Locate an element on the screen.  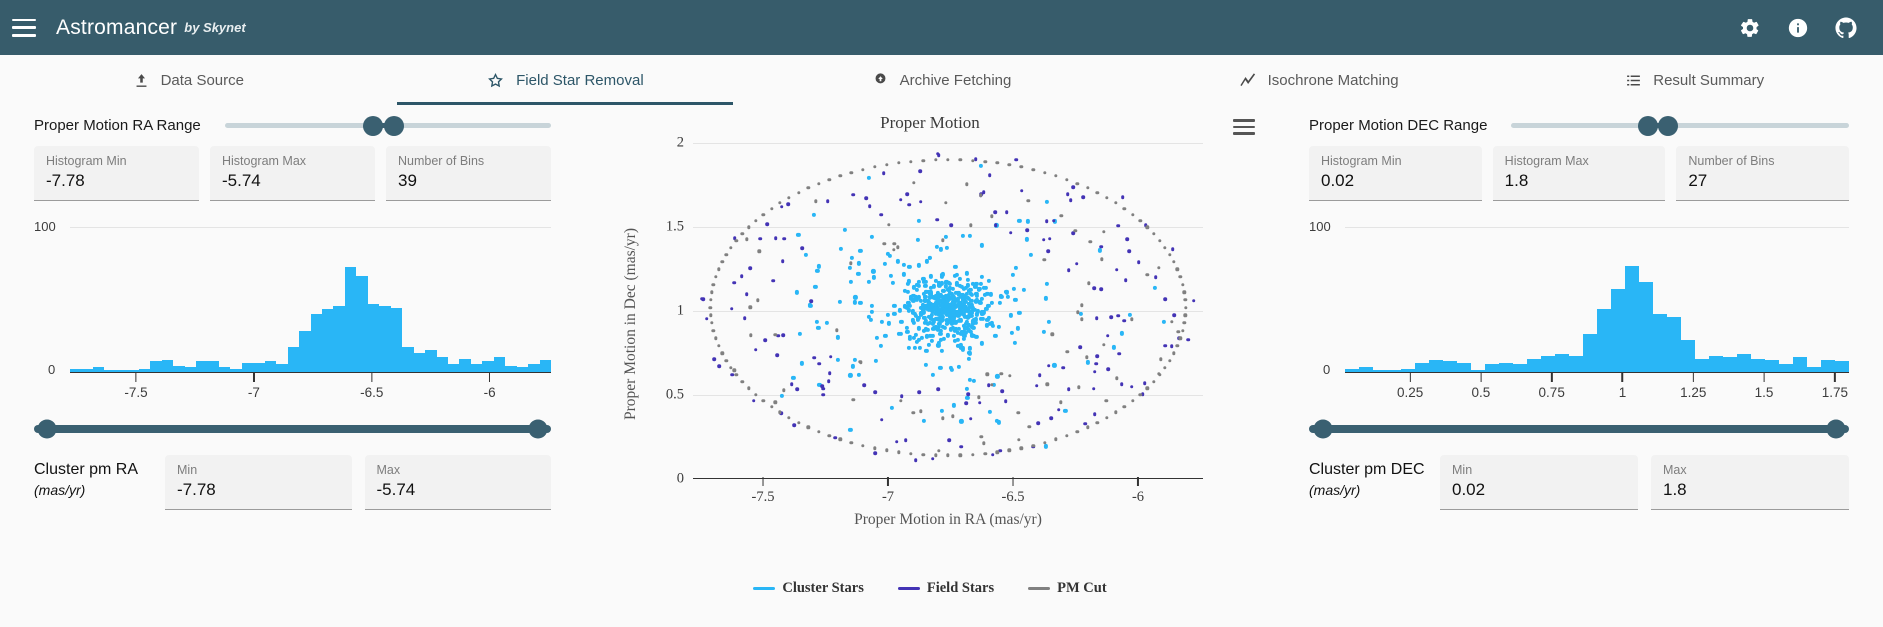
histogram-max-field: Histogram Max 1.8 is located at coordinates (1579, 173).